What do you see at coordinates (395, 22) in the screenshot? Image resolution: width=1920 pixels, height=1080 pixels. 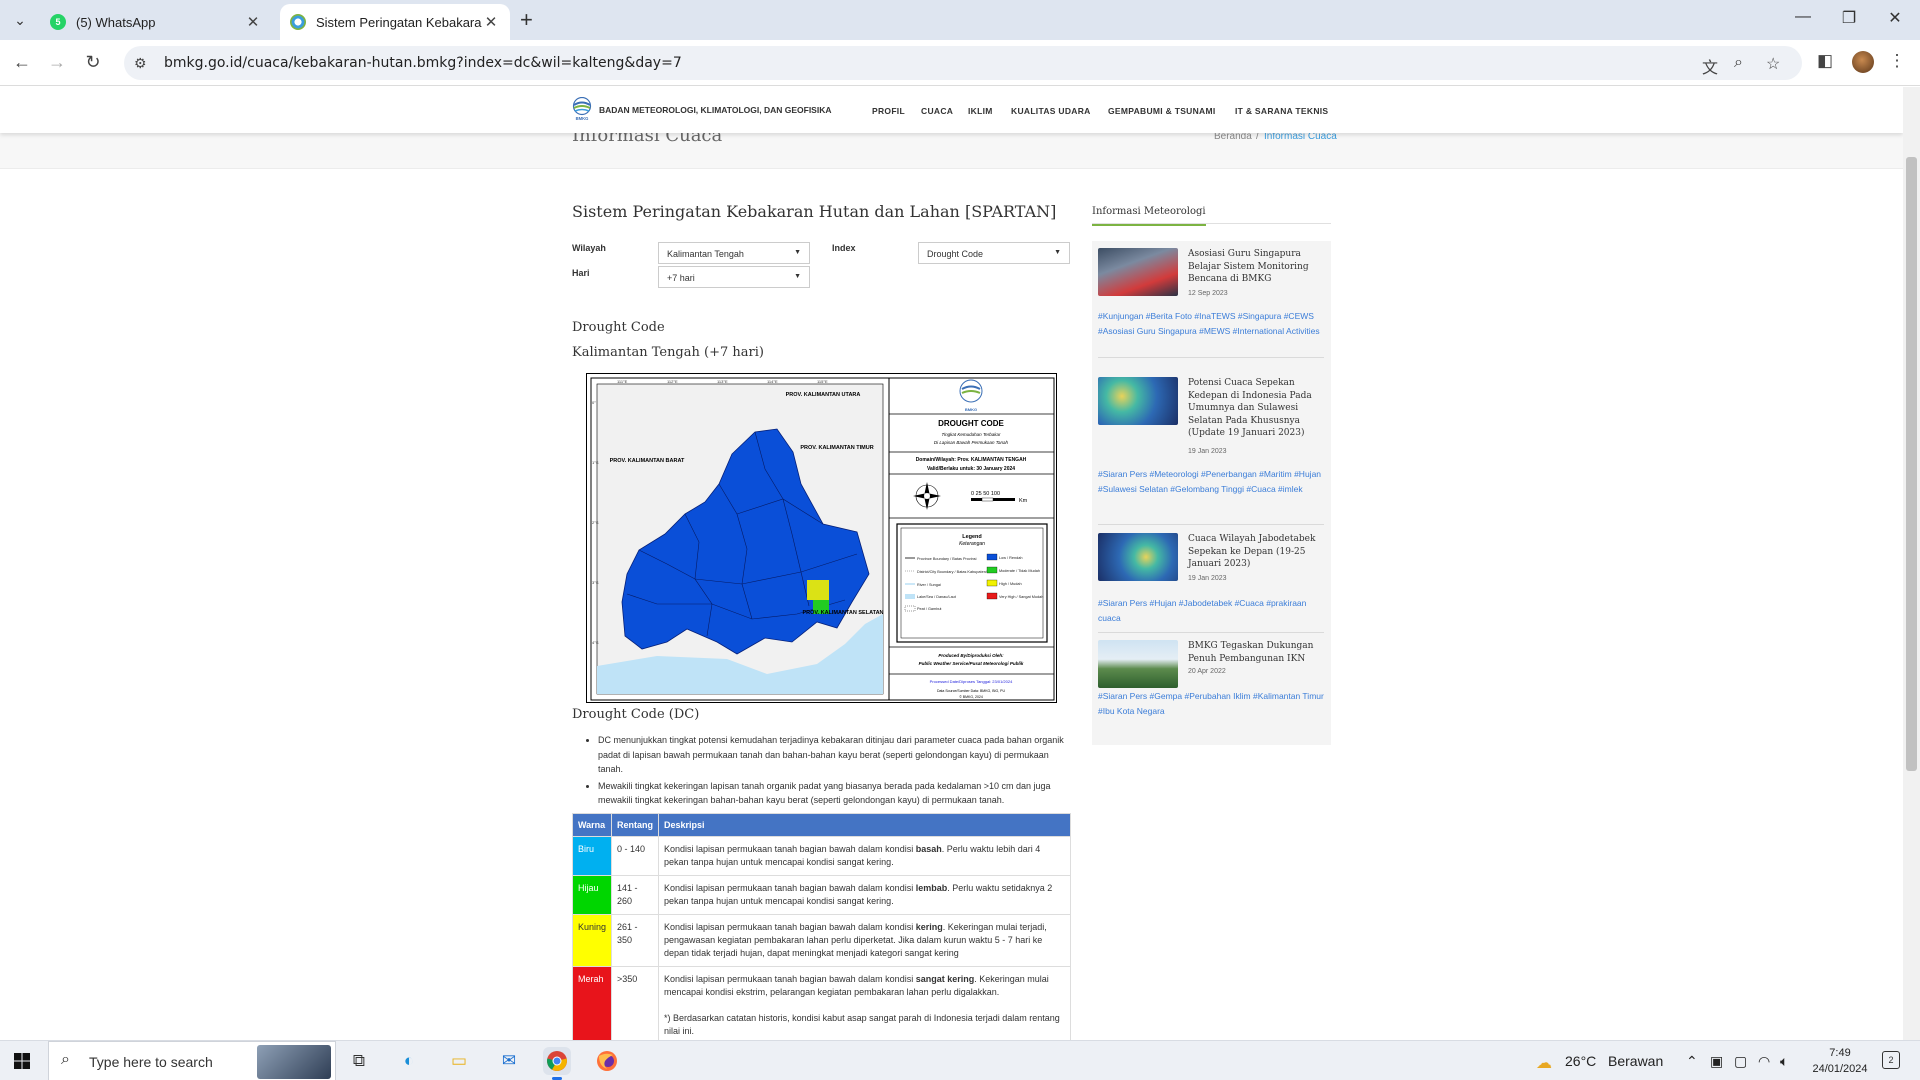 I see `tab-bmkg: Sistem Peringatan Kebakaran H ✕` at bounding box center [395, 22].